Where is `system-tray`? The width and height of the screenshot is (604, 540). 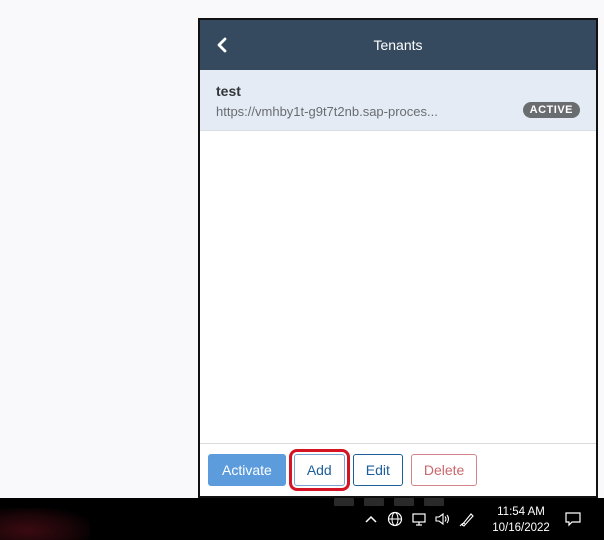
system-tray is located at coordinates (419, 519).